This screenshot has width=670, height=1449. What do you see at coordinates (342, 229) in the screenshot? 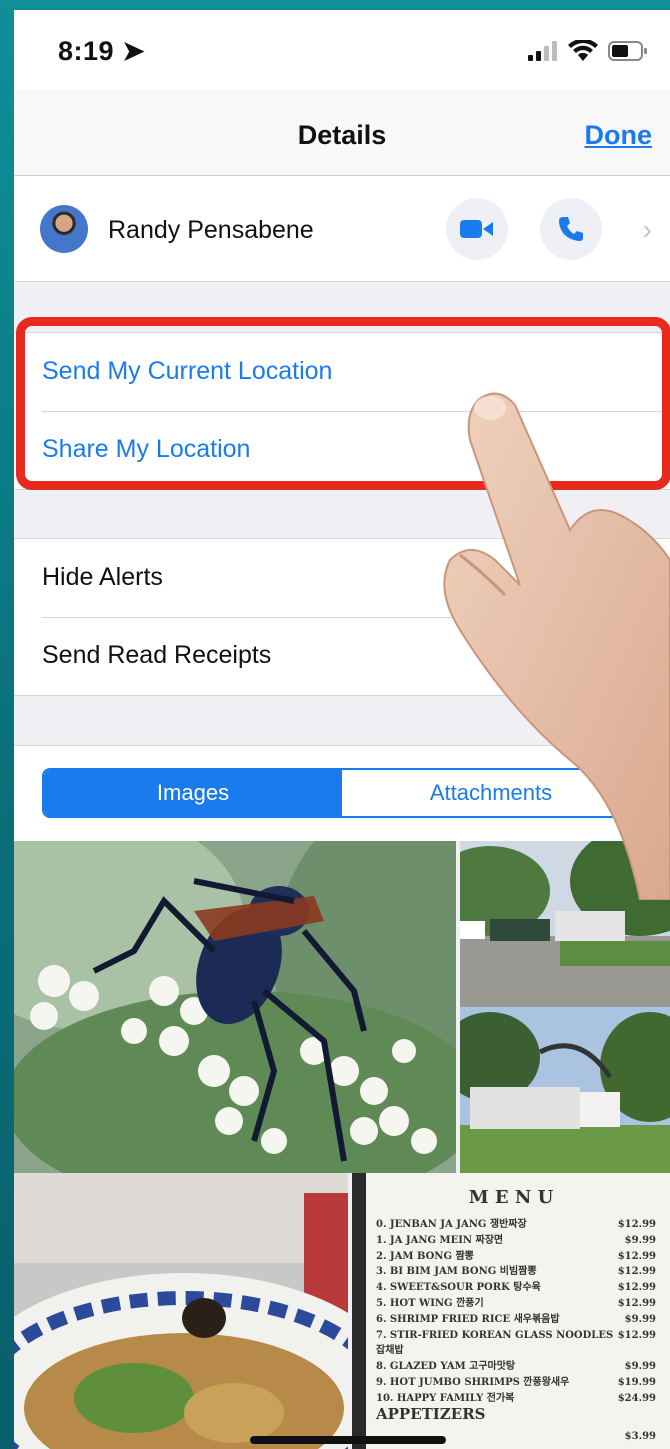
I see `contact-row: Randy Pensabene ›` at bounding box center [342, 229].